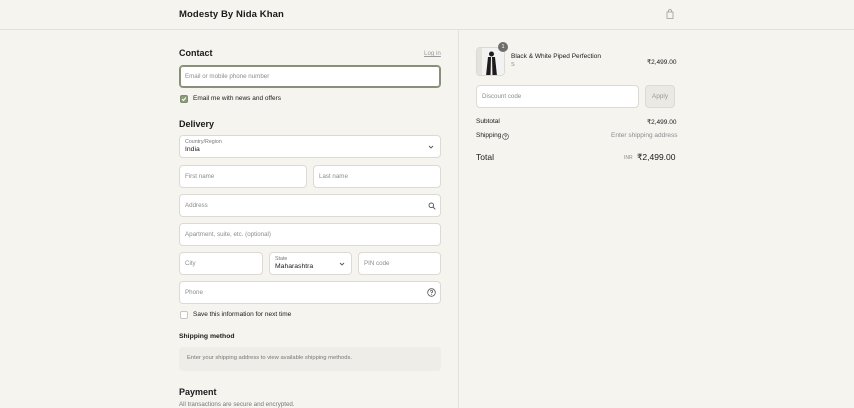 The width and height of the screenshot is (854, 408). I want to click on product-name: Black & White Piped Perfection, so click(556, 56).